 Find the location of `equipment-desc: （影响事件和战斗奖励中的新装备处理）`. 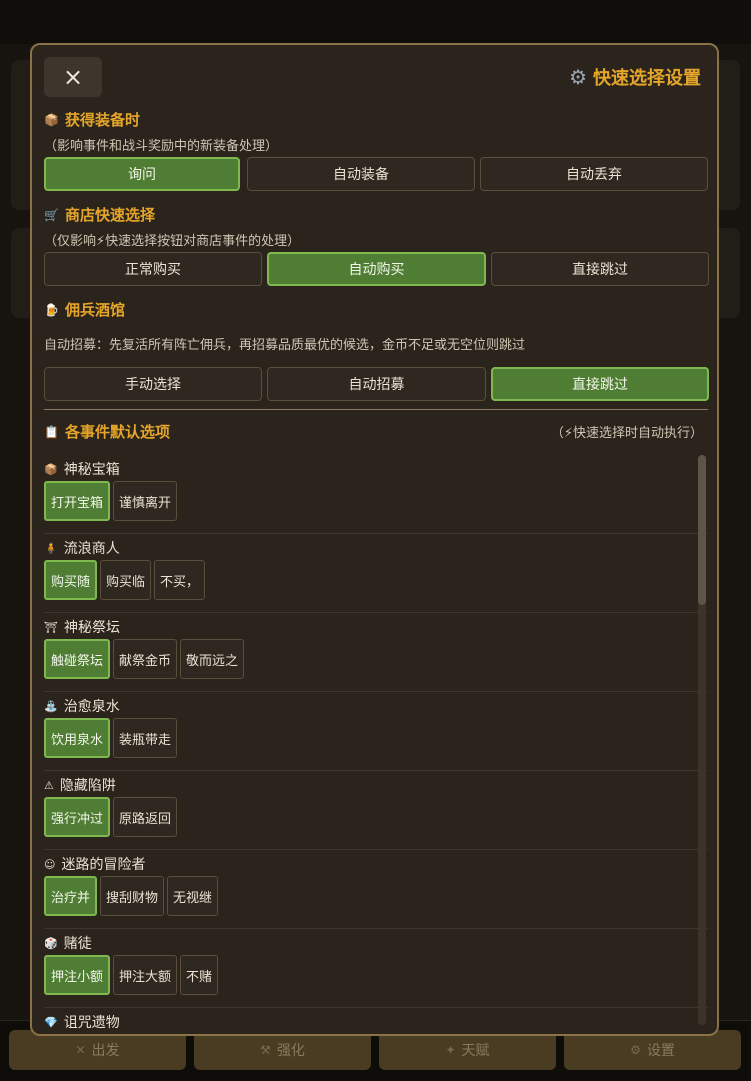

equipment-desc: （影响事件和战斗奖励中的新装备处理） is located at coordinates (161, 146).